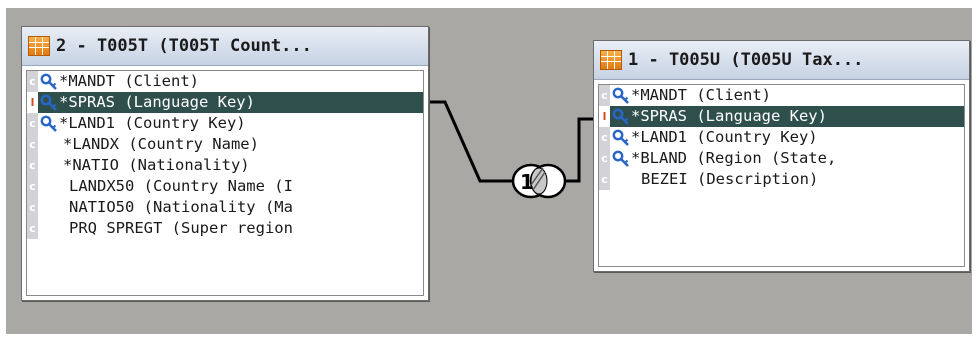  Describe the element at coordinates (156, 165) in the screenshot. I see `field-label: *NATIO (Nationality)` at that location.